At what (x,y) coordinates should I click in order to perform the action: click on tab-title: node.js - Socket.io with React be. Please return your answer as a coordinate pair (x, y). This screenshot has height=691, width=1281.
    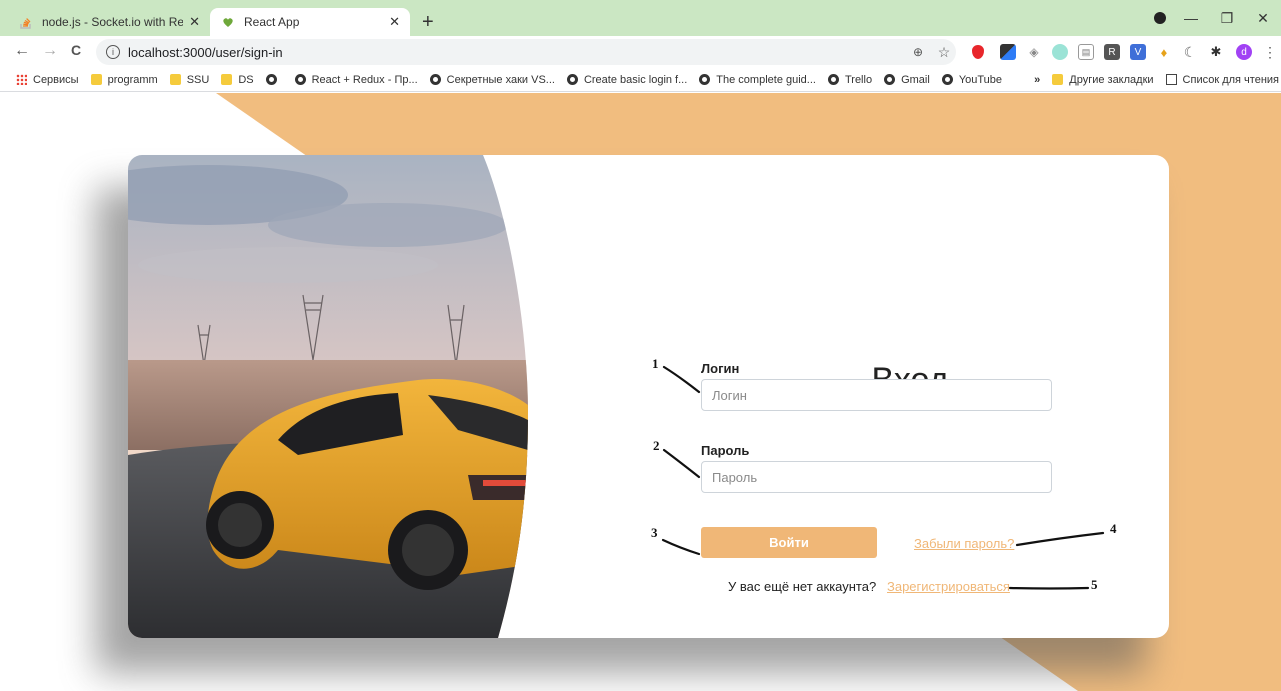
    Looking at the image, I should click on (113, 22).